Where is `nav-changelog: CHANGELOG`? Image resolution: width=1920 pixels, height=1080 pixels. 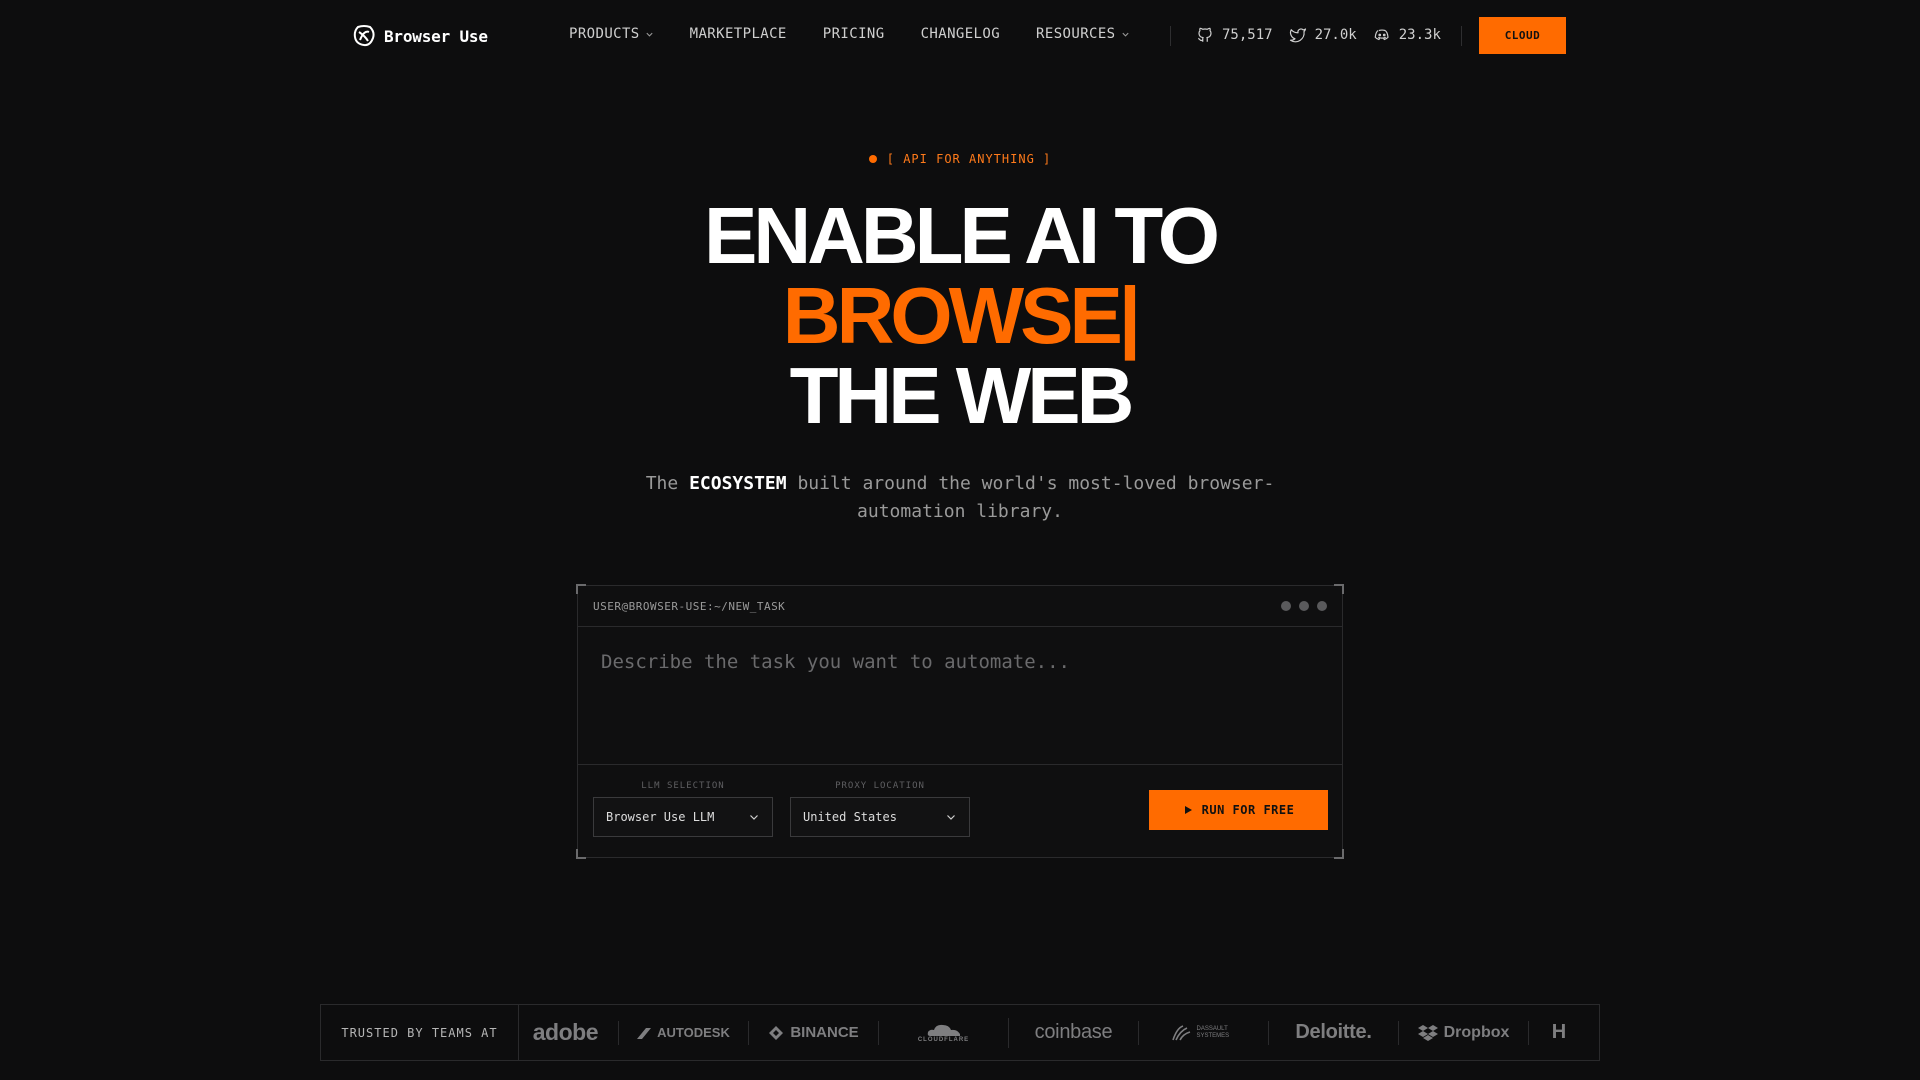 nav-changelog: CHANGELOG is located at coordinates (960, 34).